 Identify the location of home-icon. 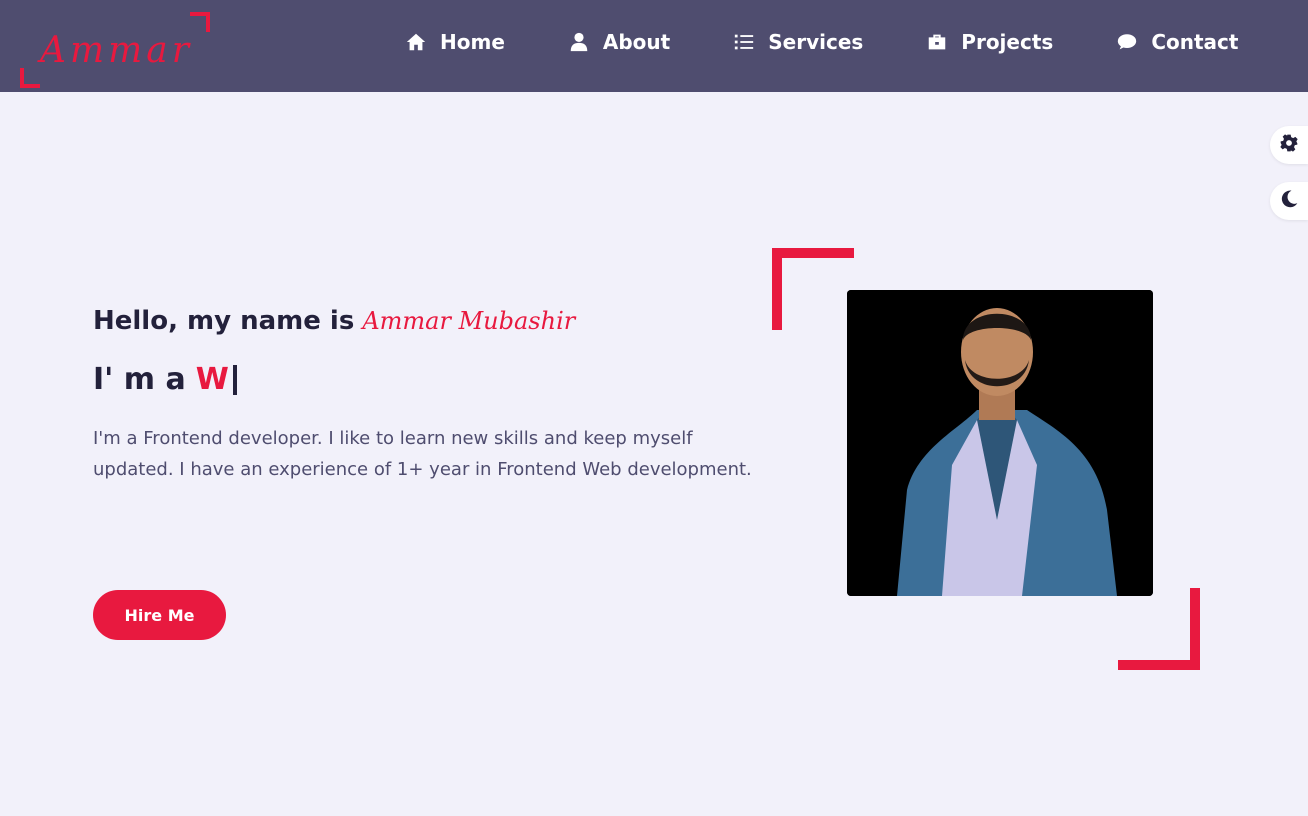
(416, 42).